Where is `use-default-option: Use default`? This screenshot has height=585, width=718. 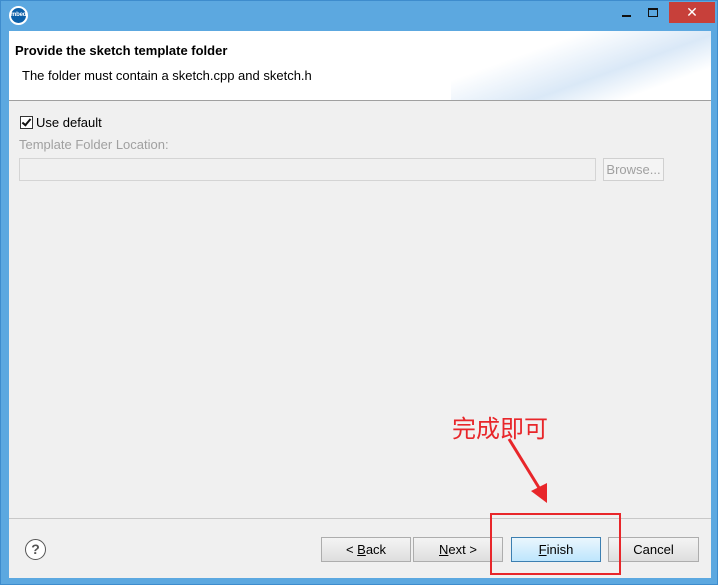
use-default-option: Use default is located at coordinates (61, 122).